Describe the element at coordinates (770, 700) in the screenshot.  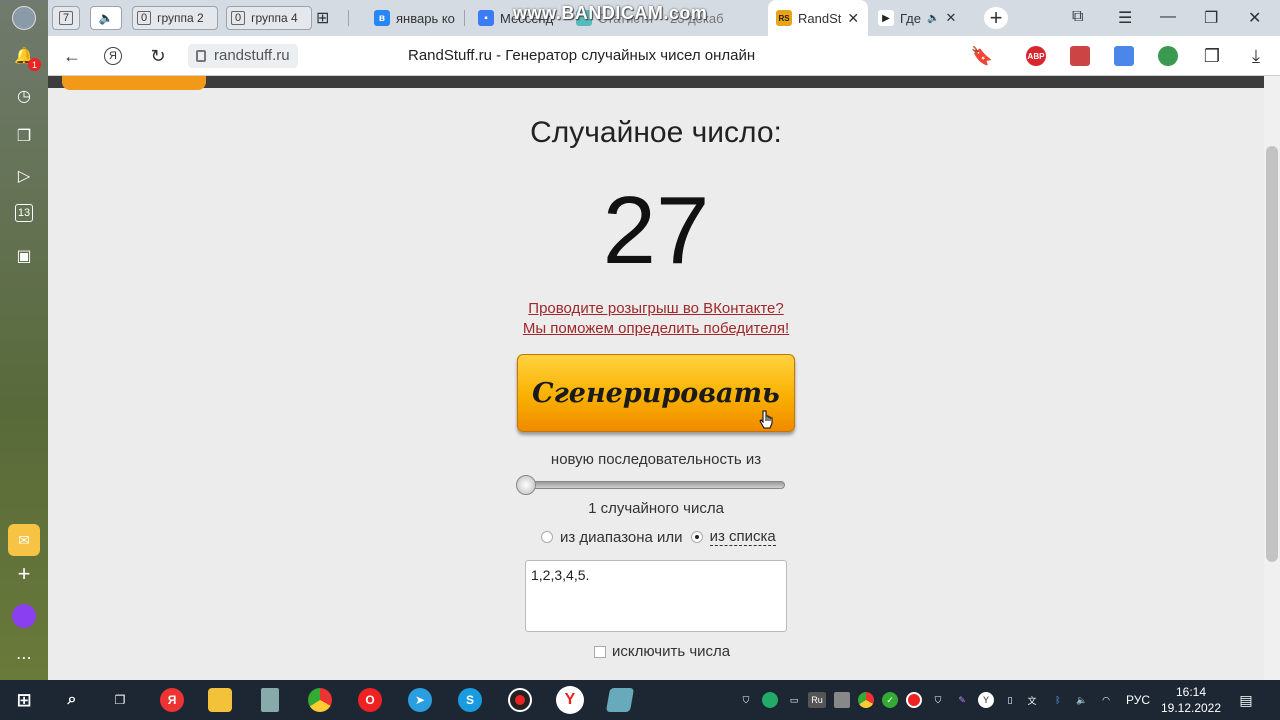
I see `tray-green-icon` at that location.